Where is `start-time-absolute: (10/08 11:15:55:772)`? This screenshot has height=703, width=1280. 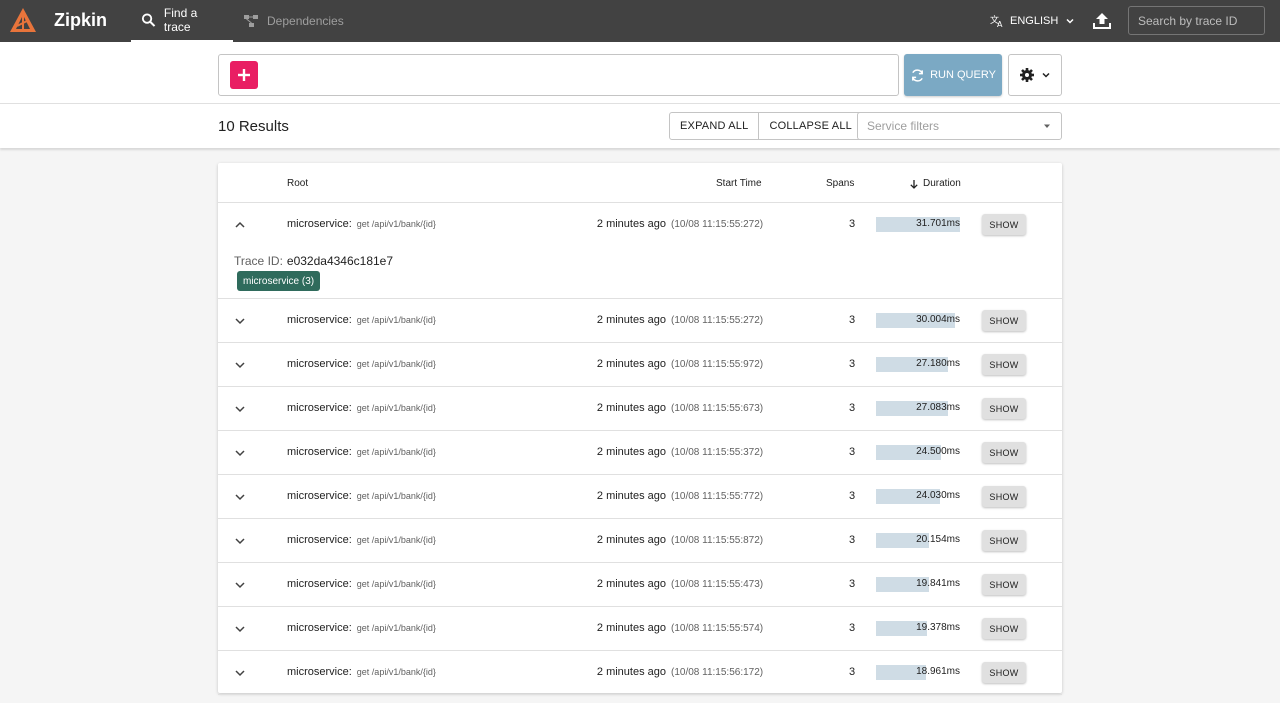 start-time-absolute: (10/08 11:15:55:772) is located at coordinates (717, 496).